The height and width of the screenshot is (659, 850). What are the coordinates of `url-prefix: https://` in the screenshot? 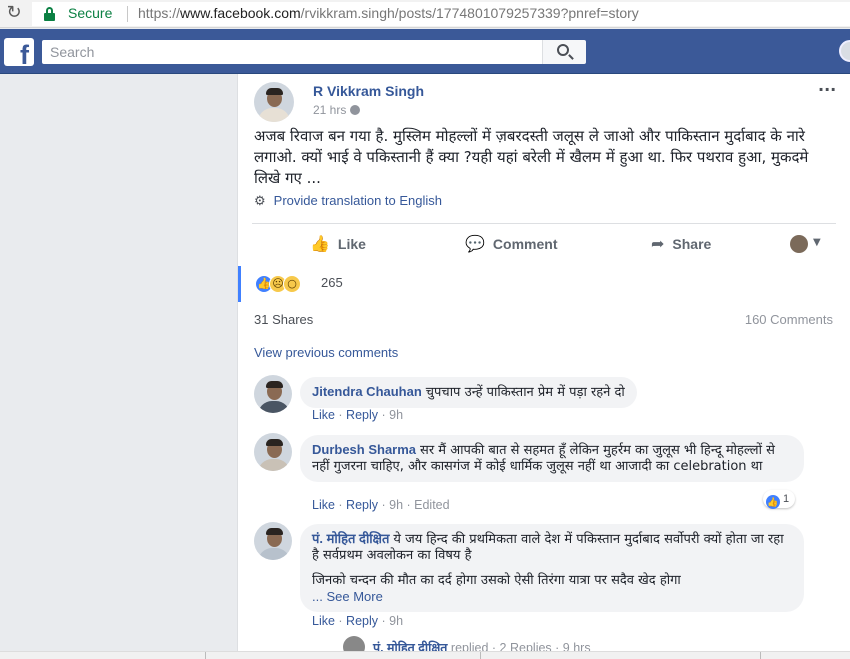 It's located at (159, 13).